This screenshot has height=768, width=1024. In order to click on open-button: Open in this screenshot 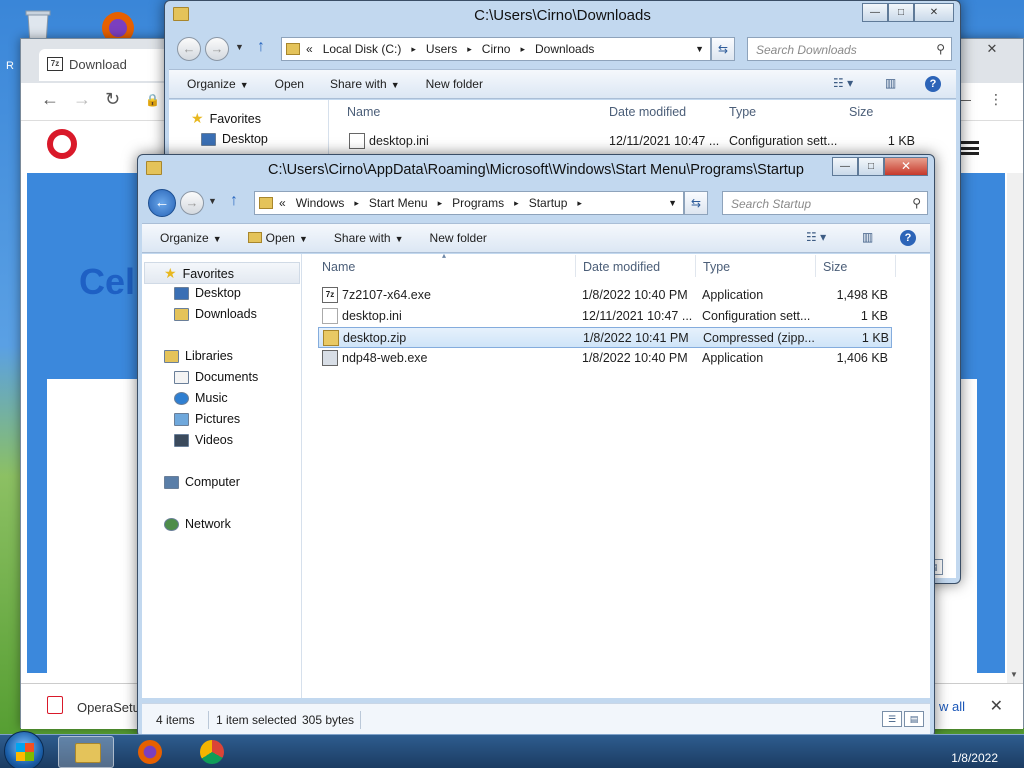, I will do `click(289, 84)`.